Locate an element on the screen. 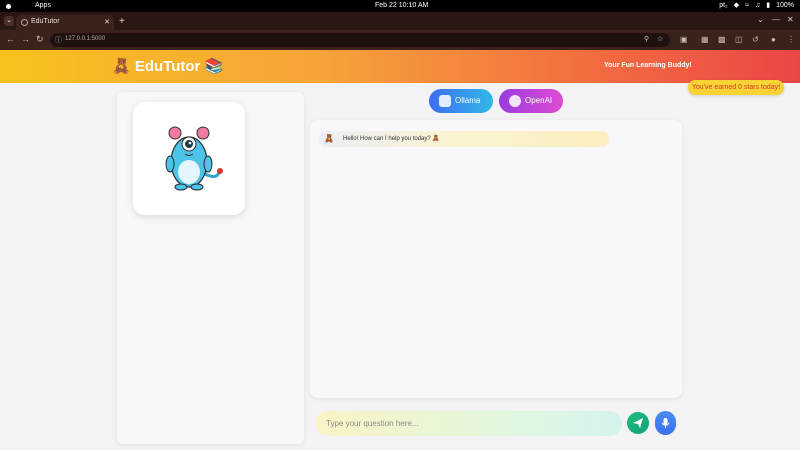 The image size is (800, 450). apps-menu: Apps is located at coordinates (43, 5).